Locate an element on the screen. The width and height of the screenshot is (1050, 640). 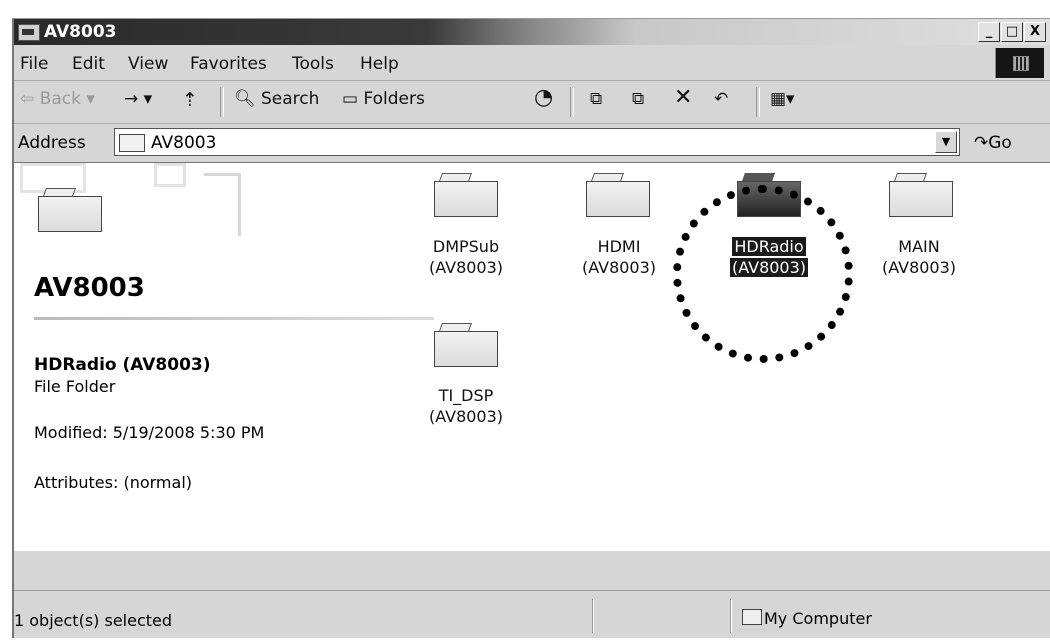
highlight-circle is located at coordinates (763, 274).